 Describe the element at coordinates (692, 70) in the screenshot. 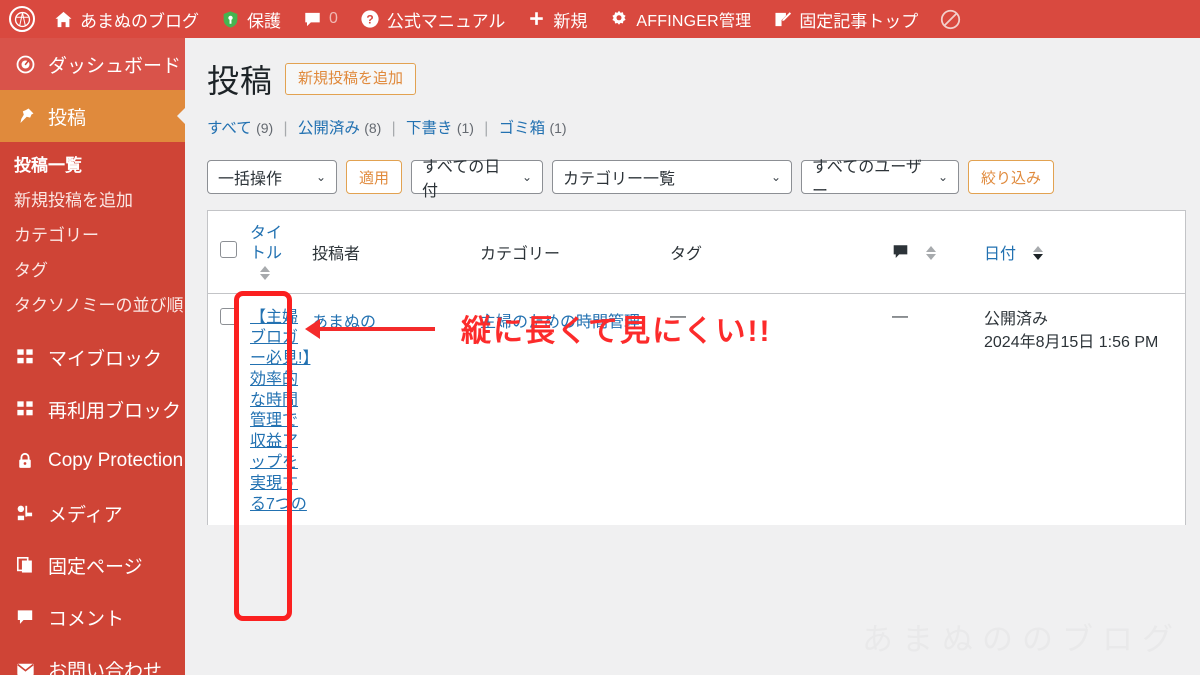

I see `page-header: 投稿 新規投稿を追加` at that location.